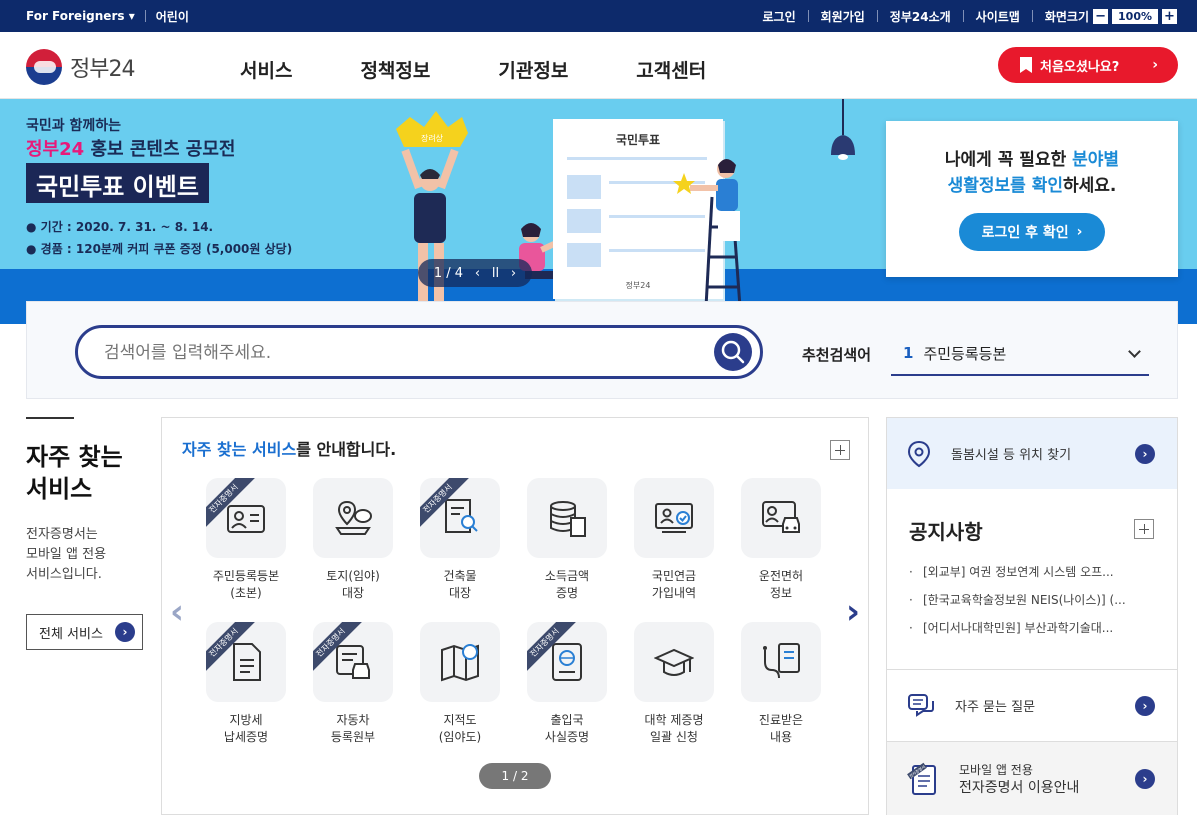  What do you see at coordinates (1032, 705) in the screenshot?
I see `faq-link: 자주 묻는 질문 ›` at bounding box center [1032, 705].